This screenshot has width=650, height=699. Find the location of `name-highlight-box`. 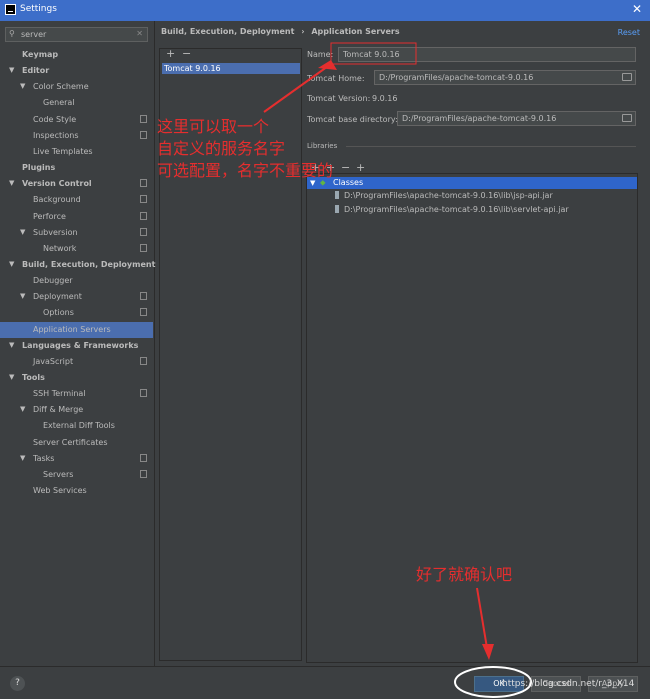

name-highlight-box is located at coordinates (373, 53).